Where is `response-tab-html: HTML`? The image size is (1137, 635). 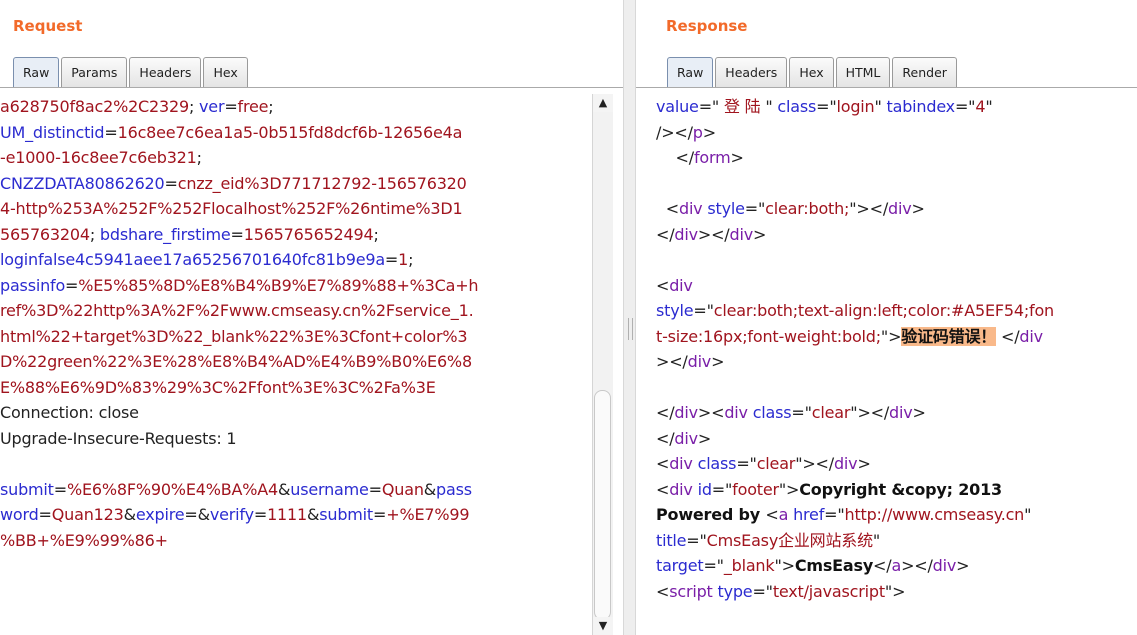 response-tab-html: HTML is located at coordinates (863, 72).